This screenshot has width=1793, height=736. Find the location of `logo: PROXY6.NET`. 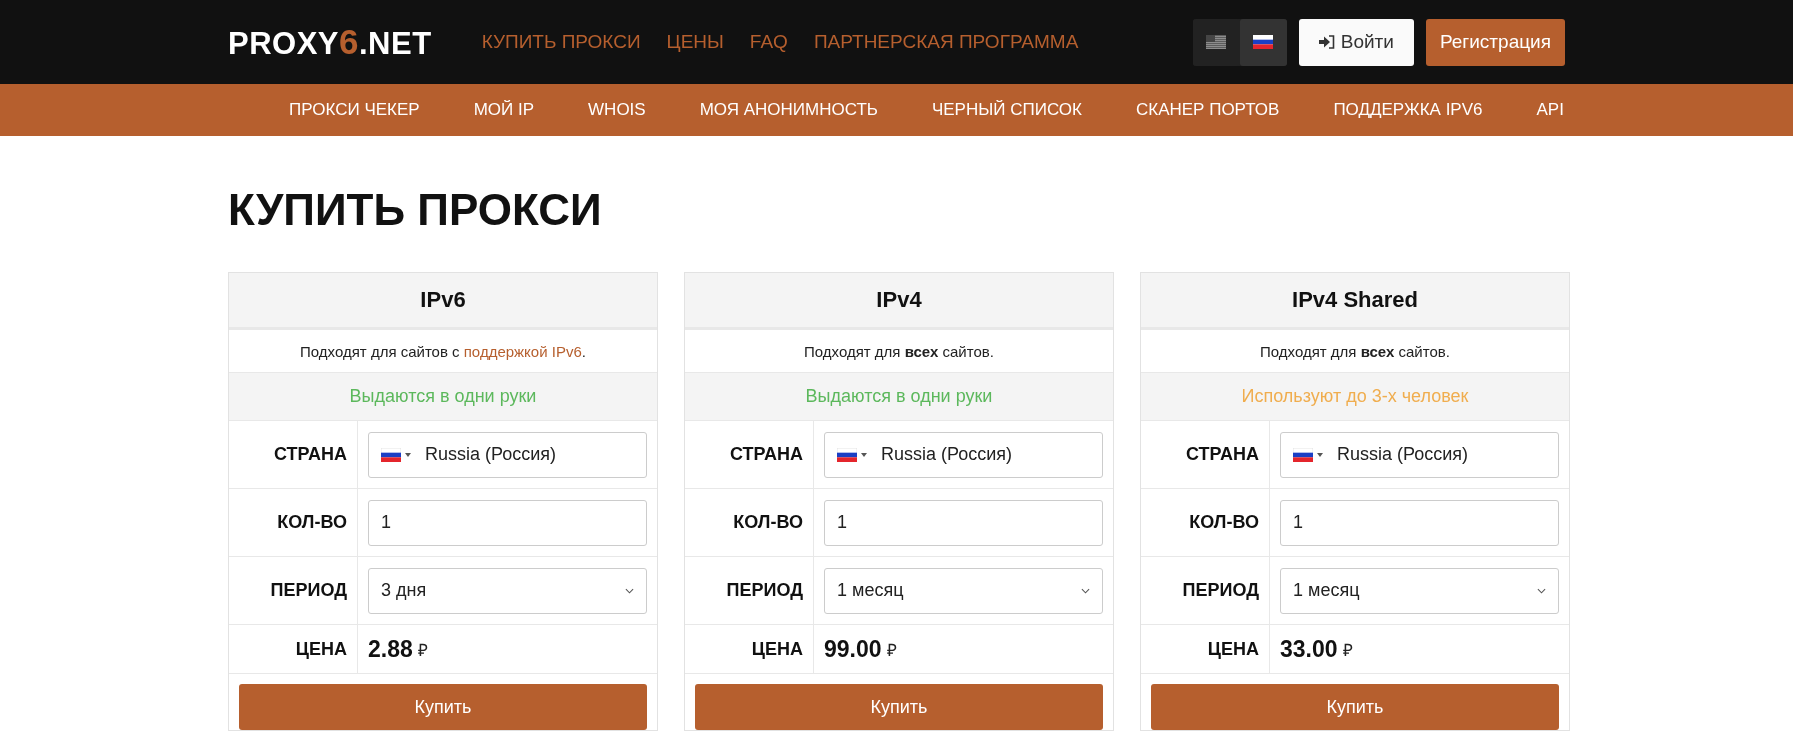

logo: PROXY6.NET is located at coordinates (330, 42).